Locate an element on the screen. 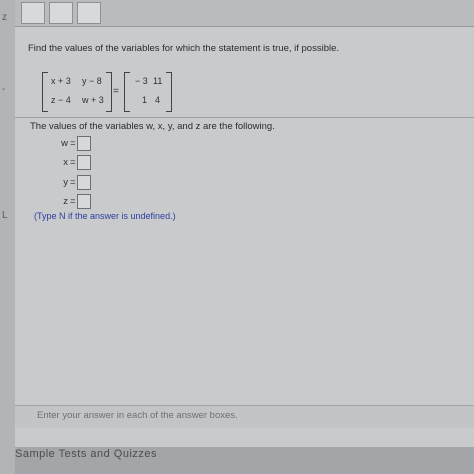 Image resolution: width=474 pixels, height=474 pixels. matrix-cell: z − 4 is located at coordinates (61, 100).